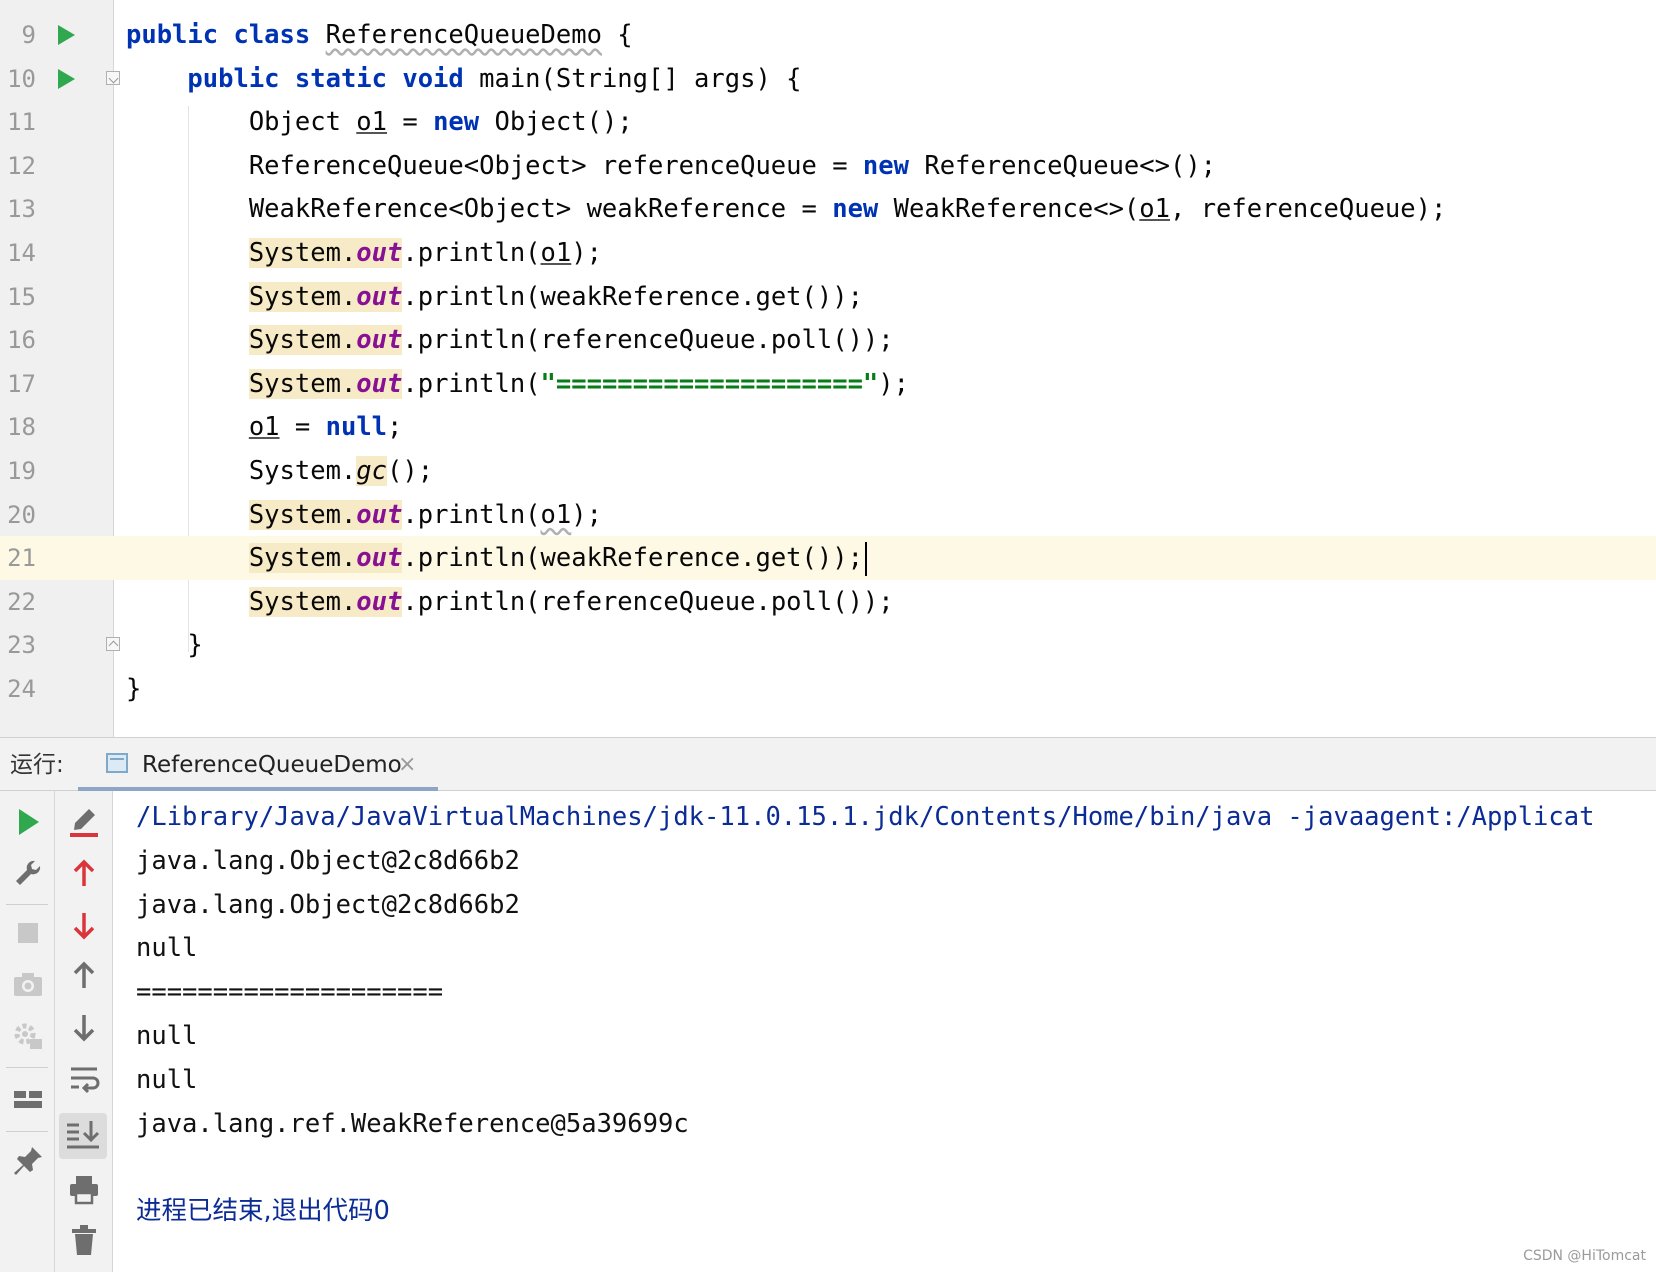  Describe the element at coordinates (56, 340) in the screenshot. I see `gutter-cell: 16` at that location.